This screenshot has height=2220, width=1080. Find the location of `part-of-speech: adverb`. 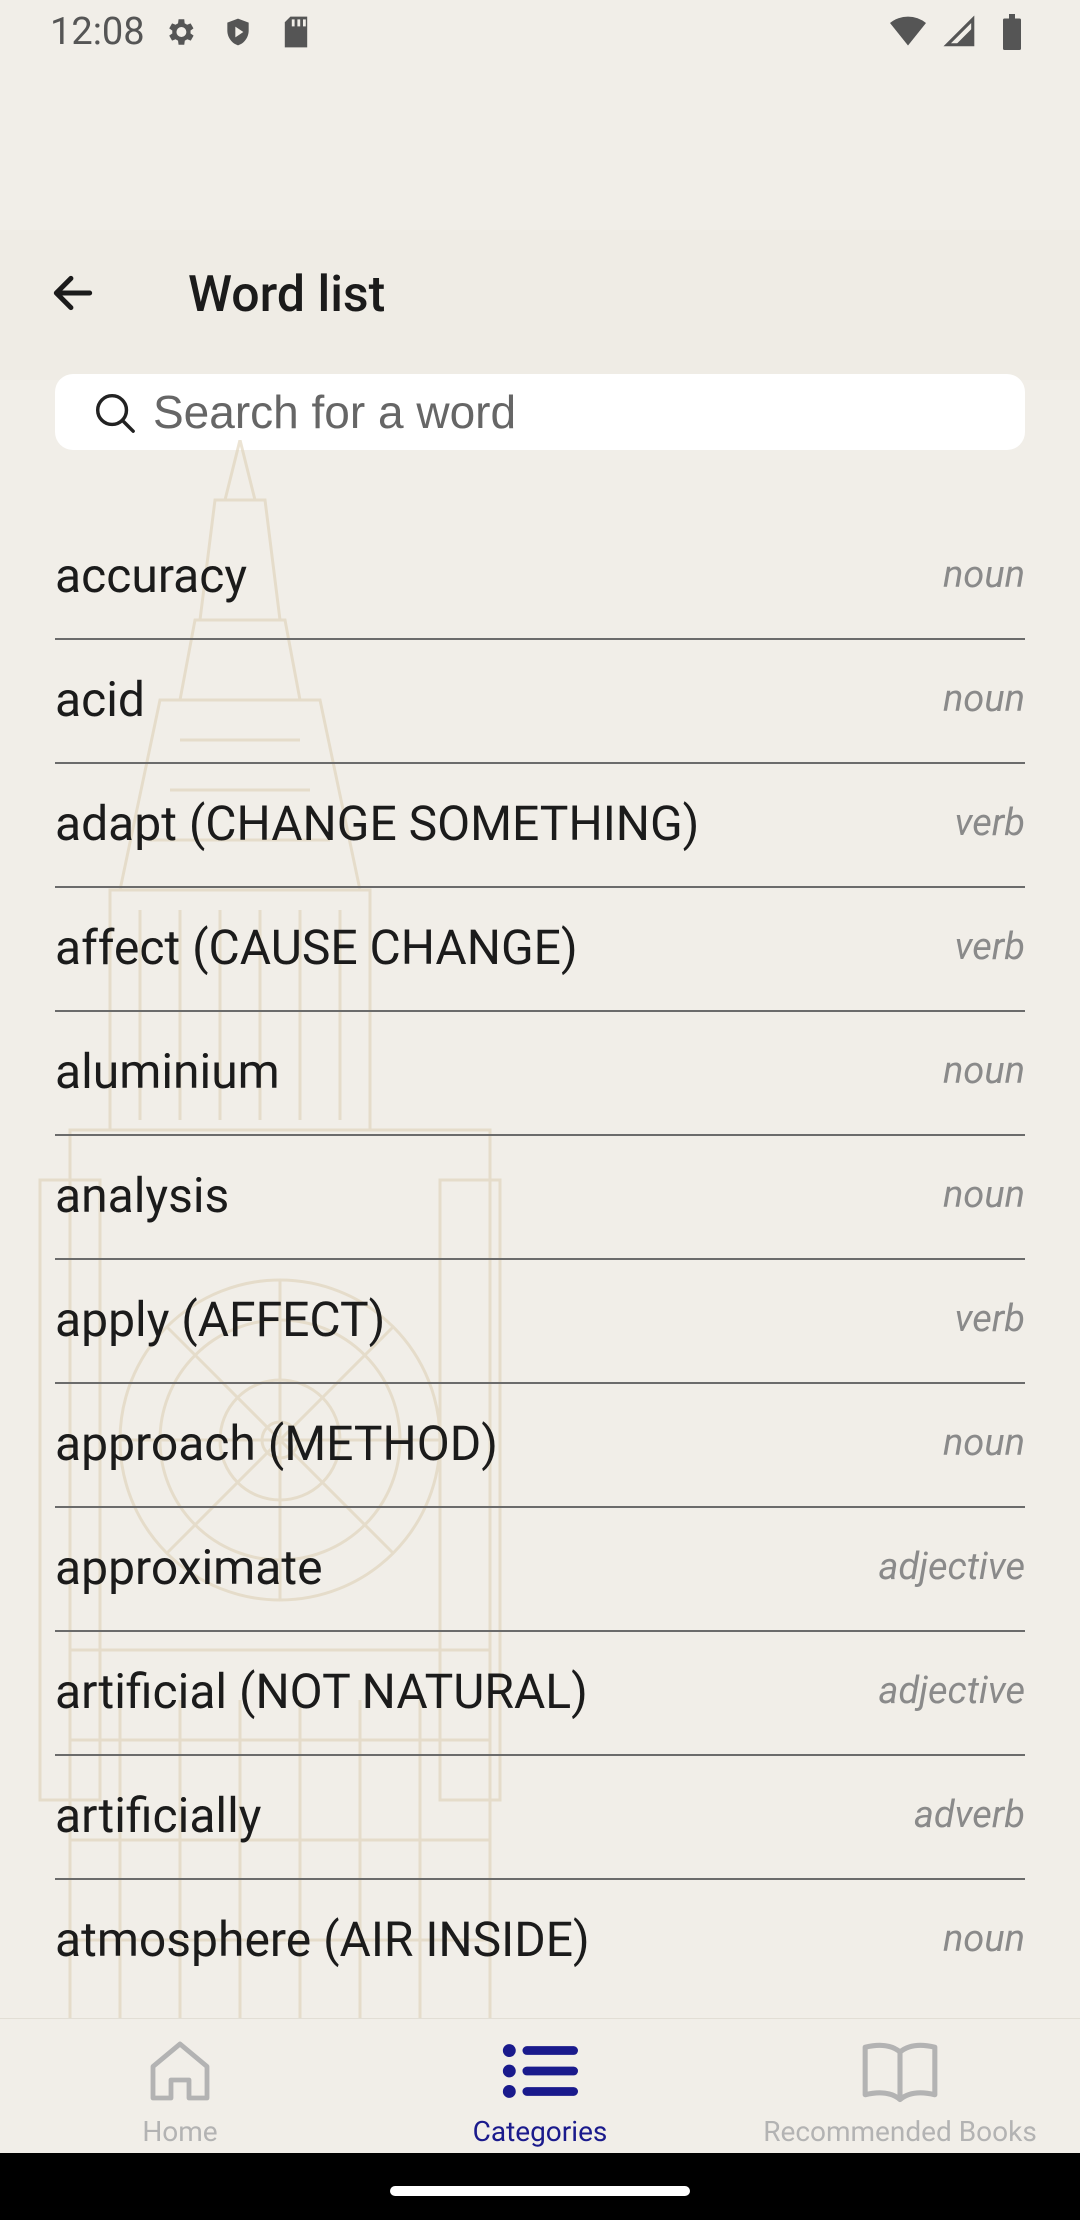

part-of-speech: adverb is located at coordinates (969, 1815).